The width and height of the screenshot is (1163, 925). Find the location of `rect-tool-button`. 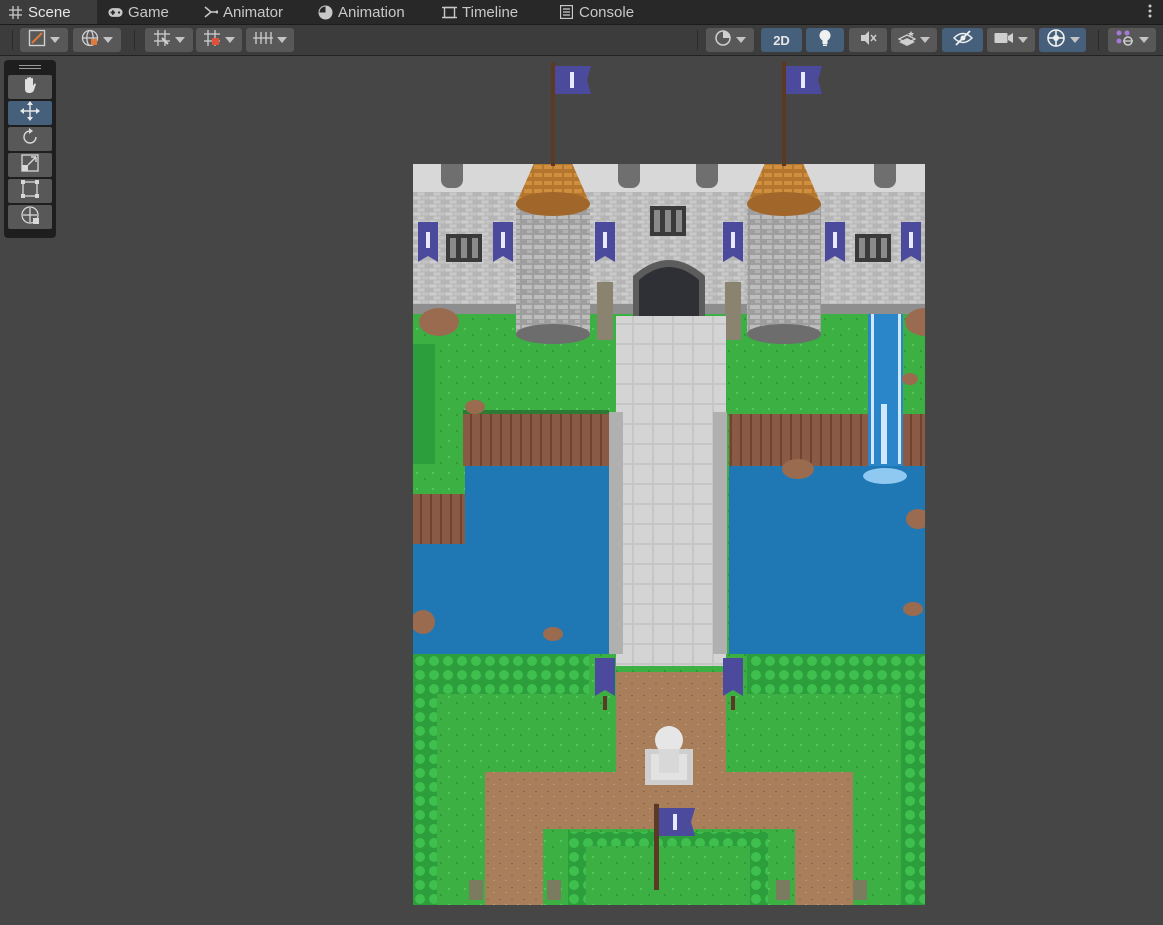

rect-tool-button is located at coordinates (30, 191).